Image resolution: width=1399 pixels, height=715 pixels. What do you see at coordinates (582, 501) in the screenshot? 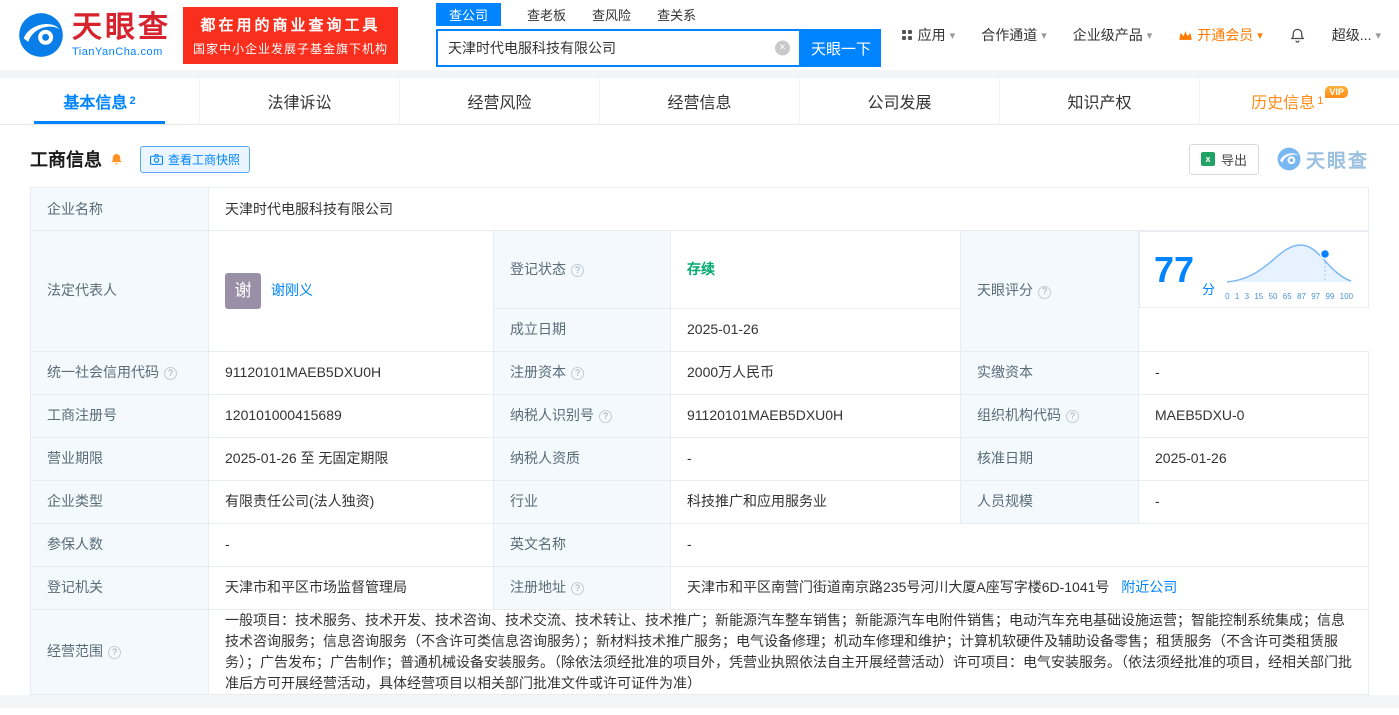
I see `cell-industry-label: 行业` at bounding box center [582, 501].